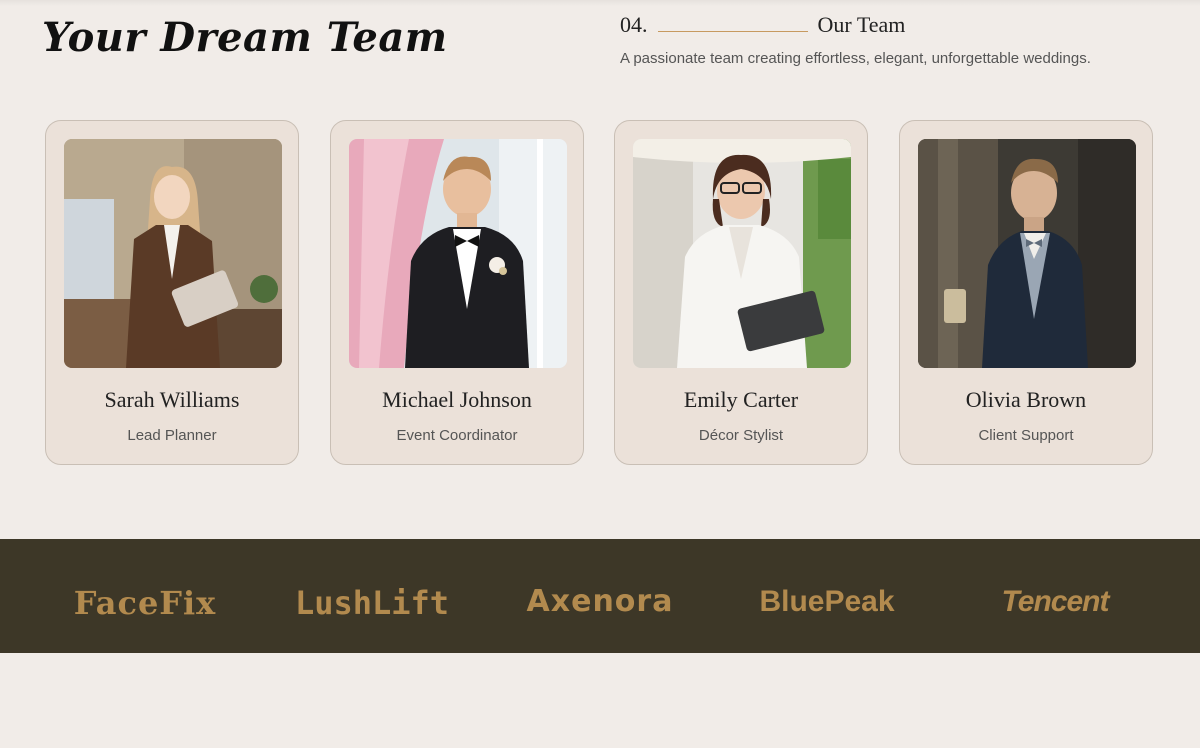  I want to click on page-title: Your Dream Team, so click(245, 37).